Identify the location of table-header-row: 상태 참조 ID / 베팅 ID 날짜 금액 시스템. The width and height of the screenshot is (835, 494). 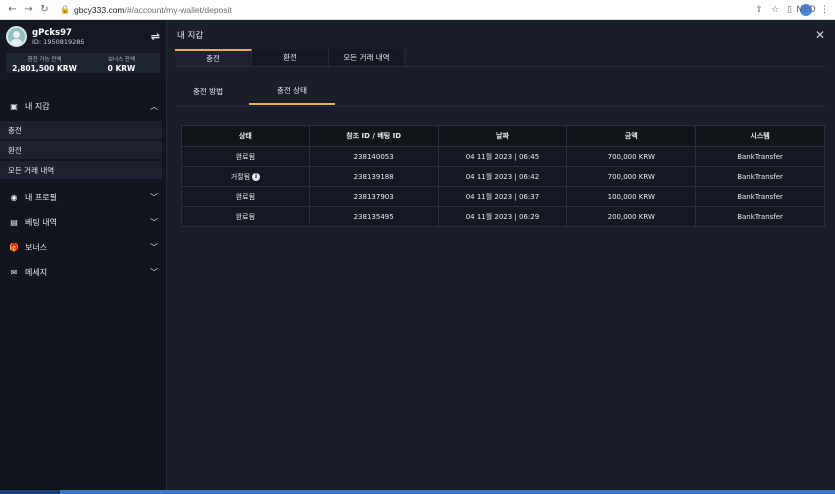
(503, 136).